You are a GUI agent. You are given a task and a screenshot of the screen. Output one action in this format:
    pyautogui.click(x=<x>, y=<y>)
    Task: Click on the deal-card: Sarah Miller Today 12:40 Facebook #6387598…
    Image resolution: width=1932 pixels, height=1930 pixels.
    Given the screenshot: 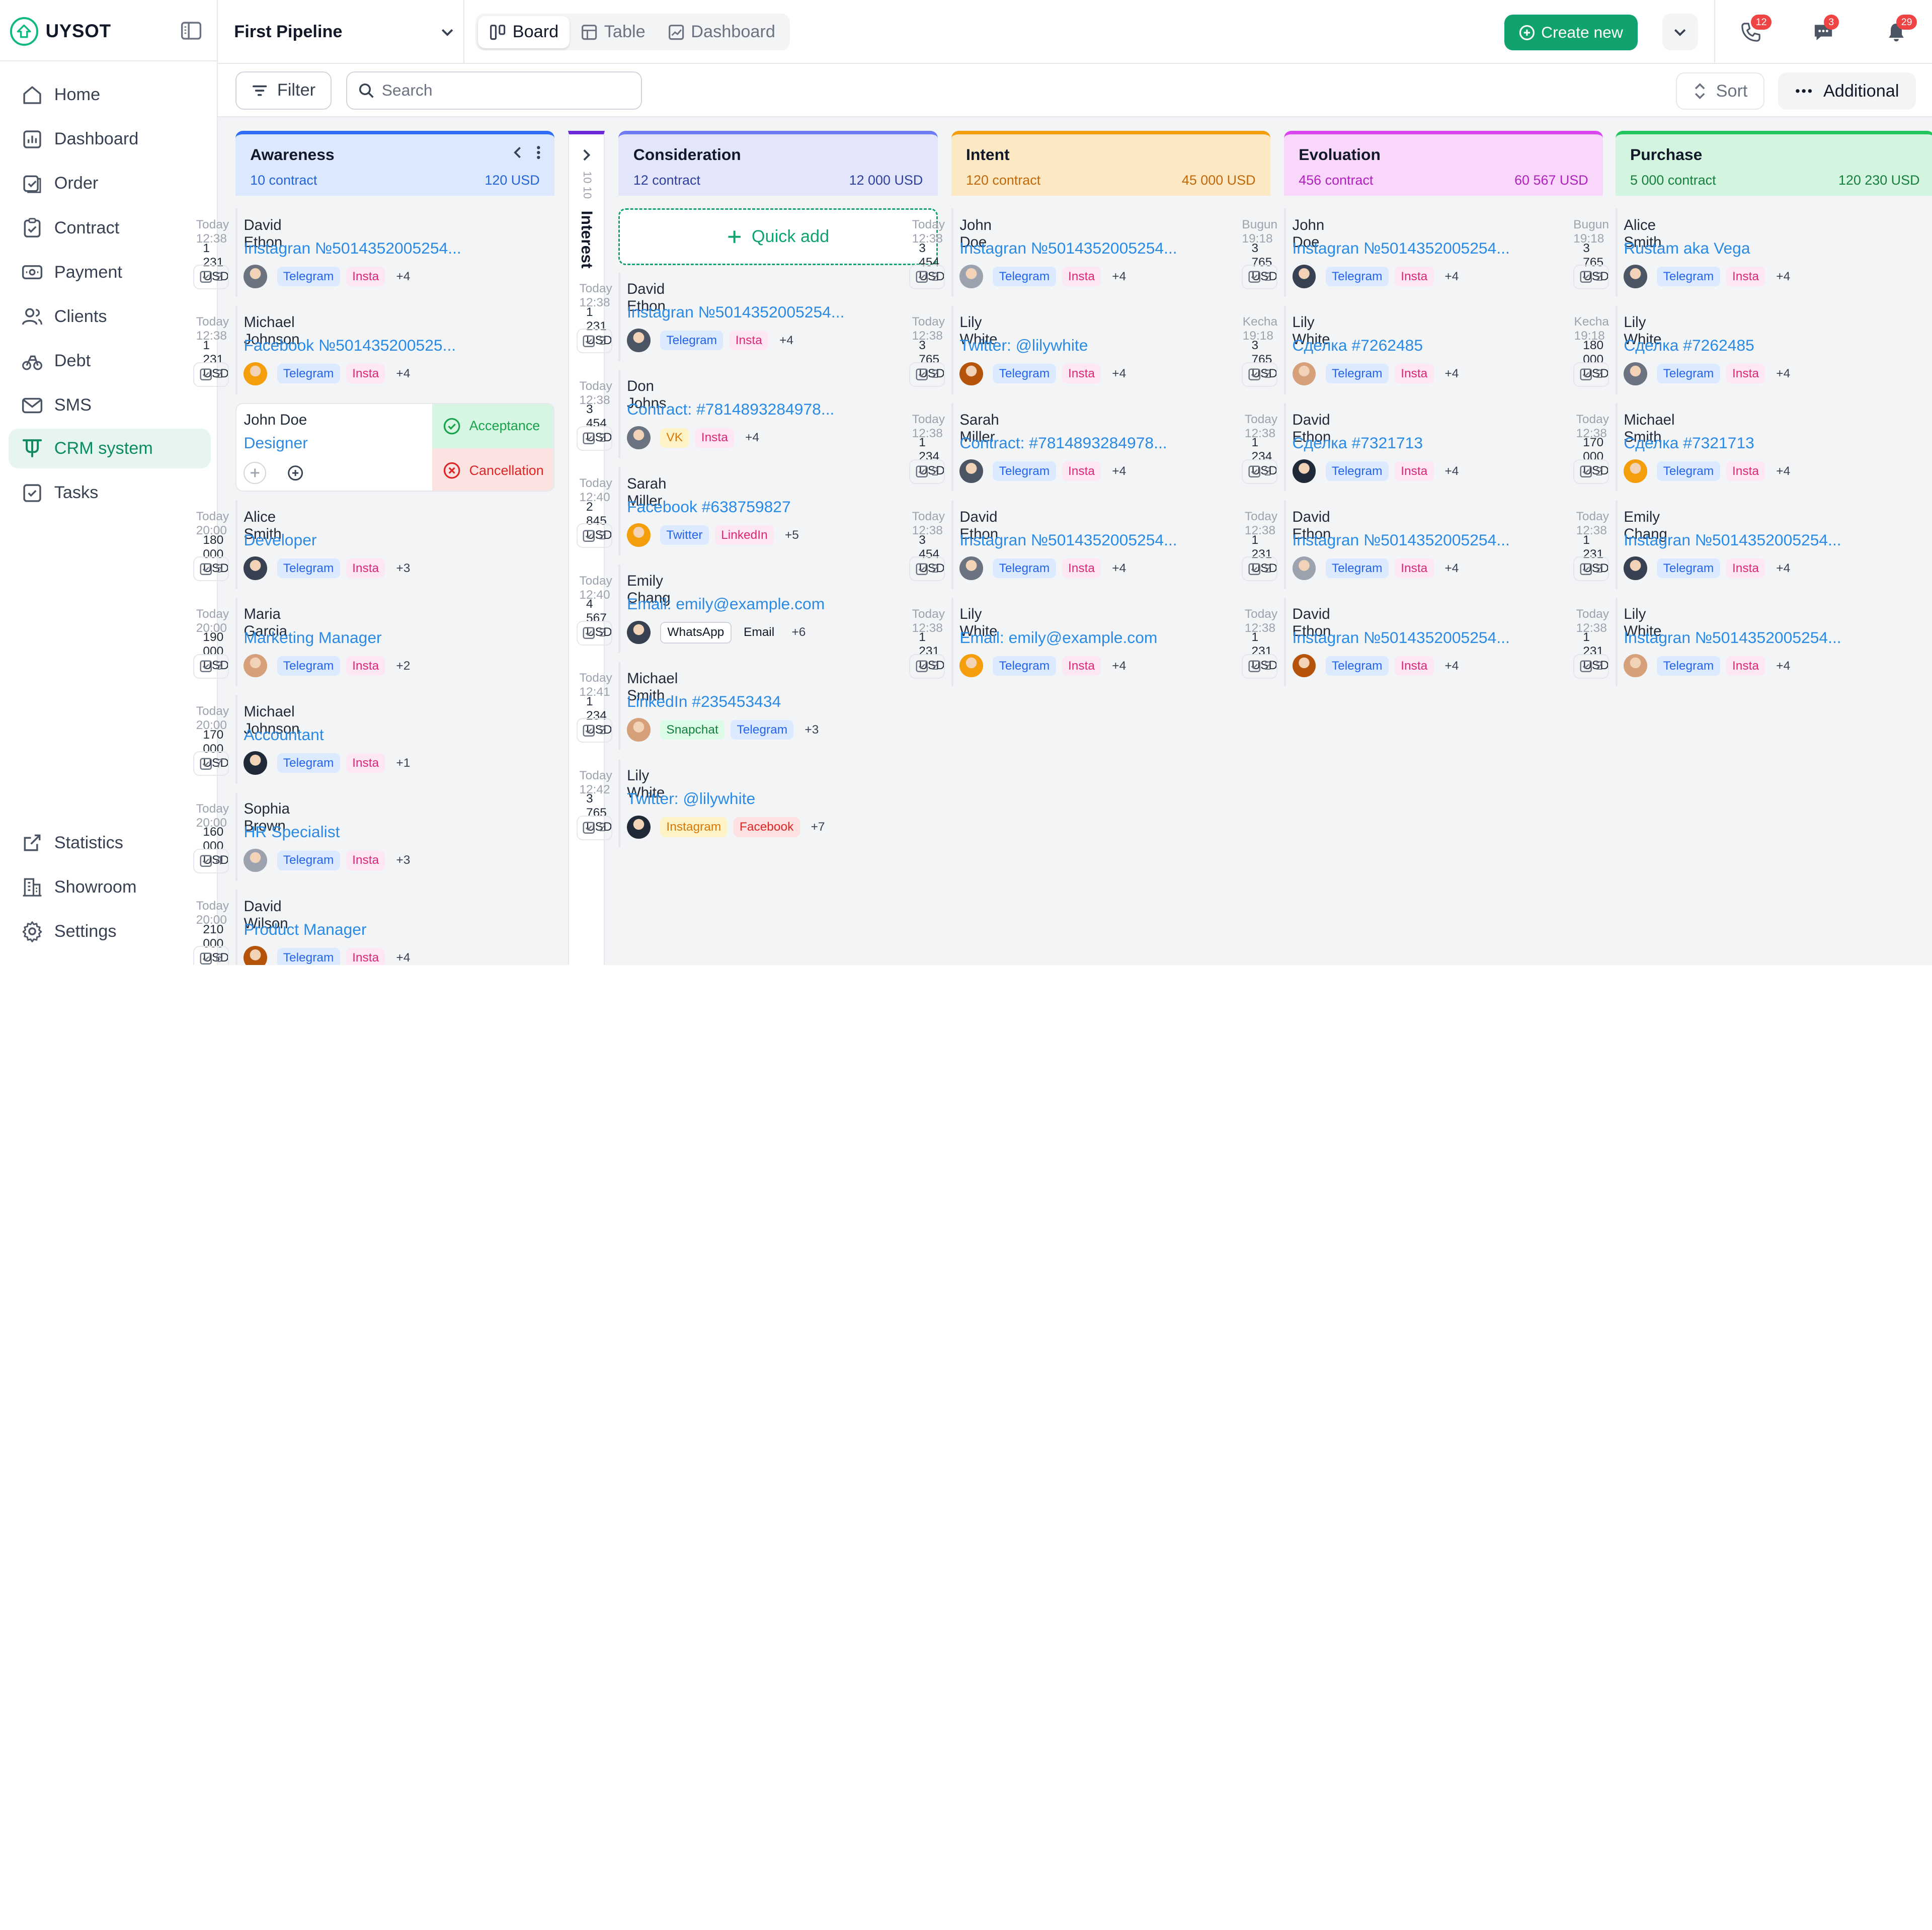 What is the action you would take?
    pyautogui.click(x=690, y=511)
    